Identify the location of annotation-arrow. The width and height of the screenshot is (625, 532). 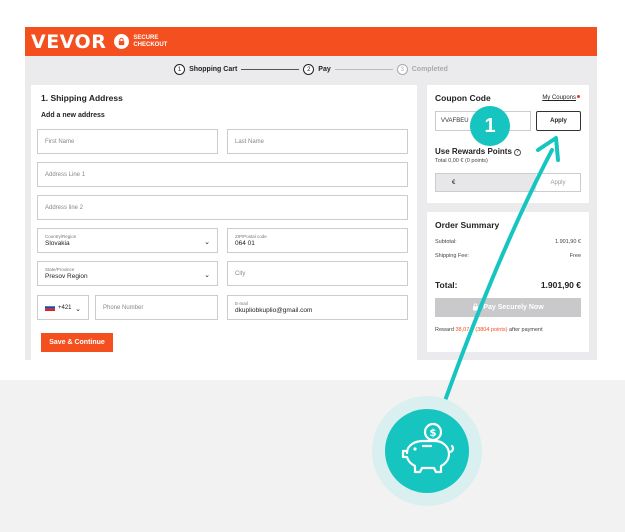
(499, 275).